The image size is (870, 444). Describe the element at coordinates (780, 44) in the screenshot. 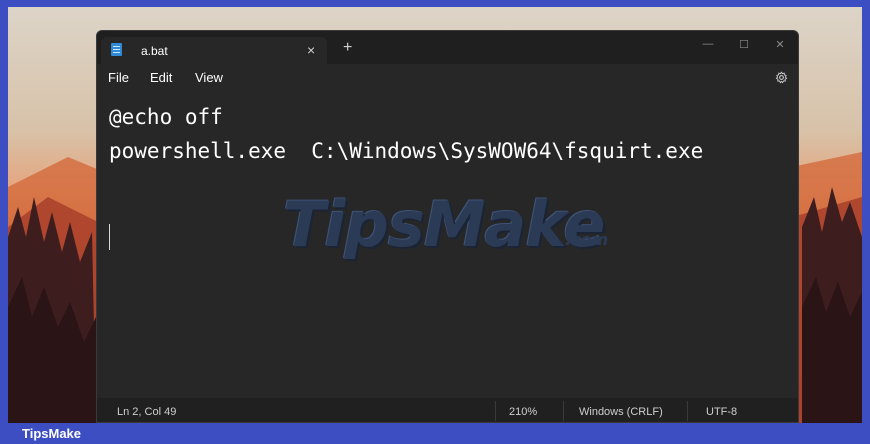

I see `close-window-button: ✕` at that location.